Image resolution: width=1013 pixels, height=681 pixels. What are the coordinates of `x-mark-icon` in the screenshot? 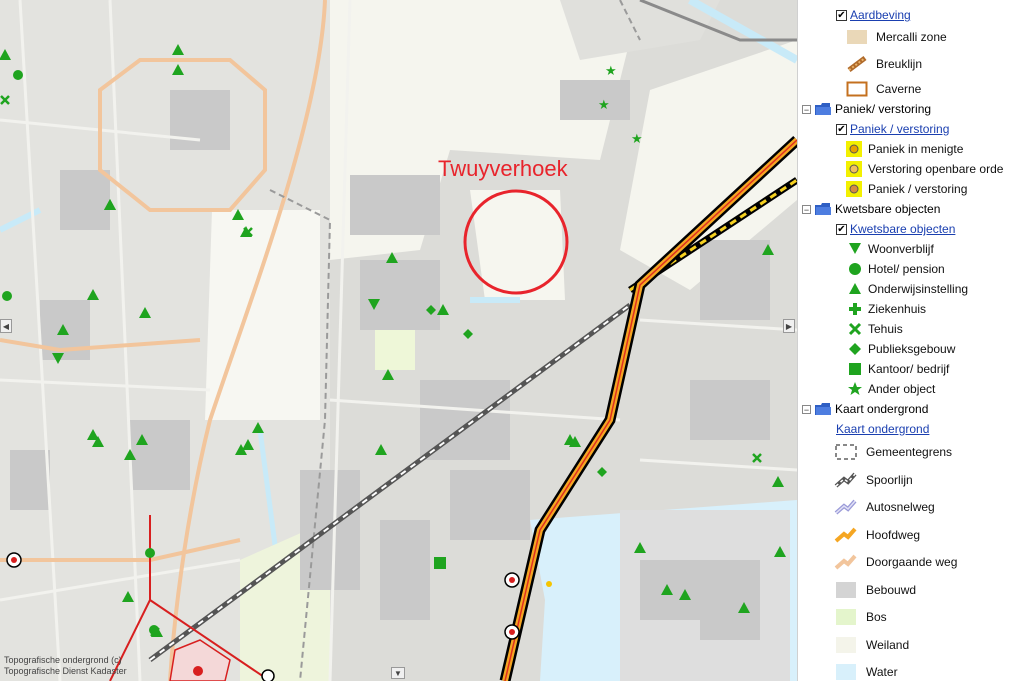 It's located at (855, 329).